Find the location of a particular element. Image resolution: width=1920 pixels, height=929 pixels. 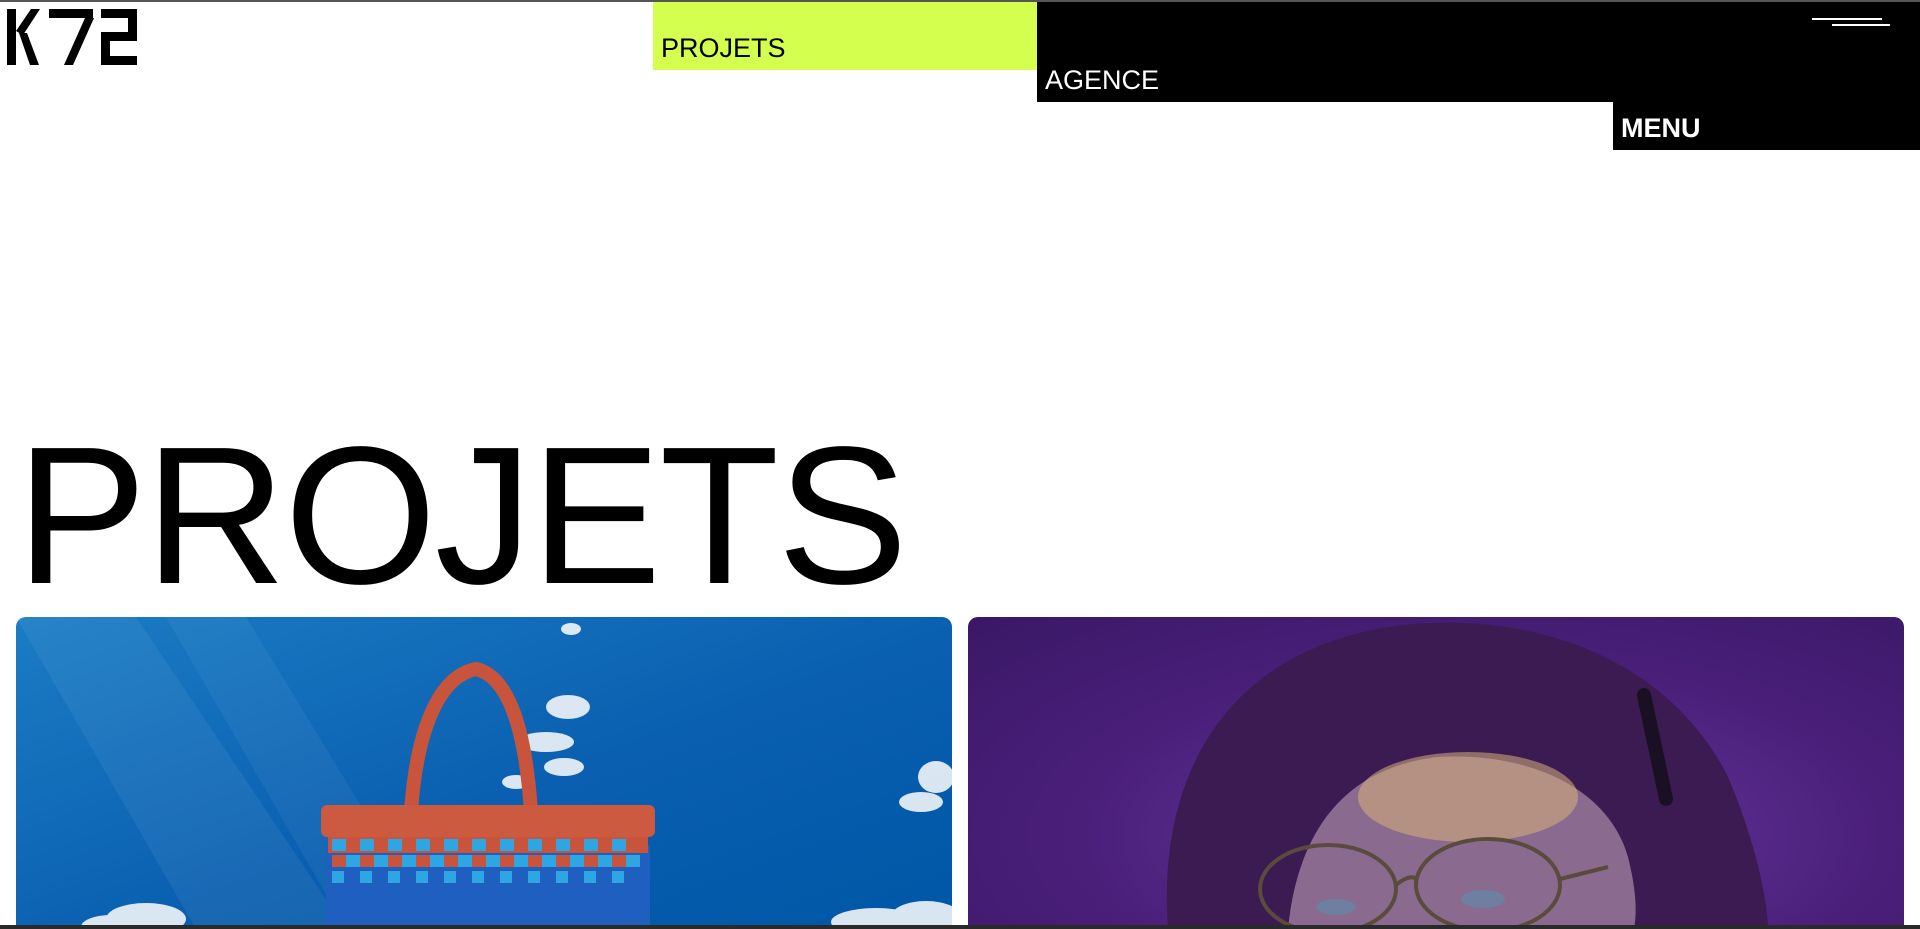

nav-menu: MENU is located at coordinates (1766, 125).